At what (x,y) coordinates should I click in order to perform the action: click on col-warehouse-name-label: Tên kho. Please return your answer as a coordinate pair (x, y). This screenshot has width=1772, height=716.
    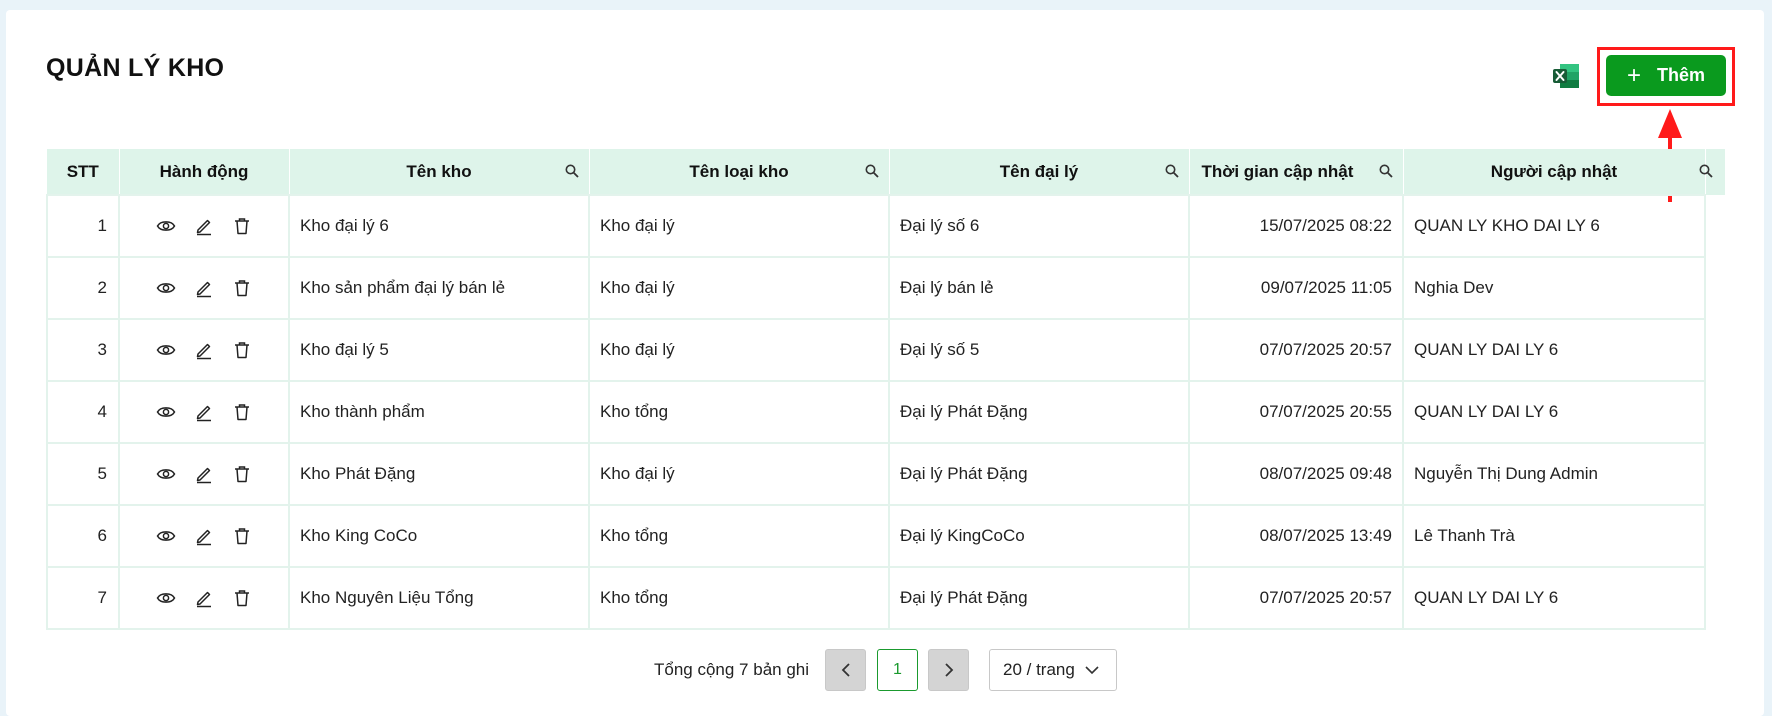
    Looking at the image, I should click on (439, 171).